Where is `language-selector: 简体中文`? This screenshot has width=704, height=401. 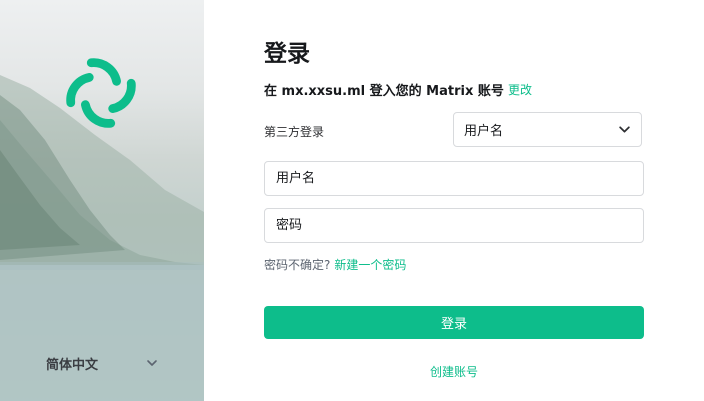
language-selector: 简体中文 is located at coordinates (102, 363).